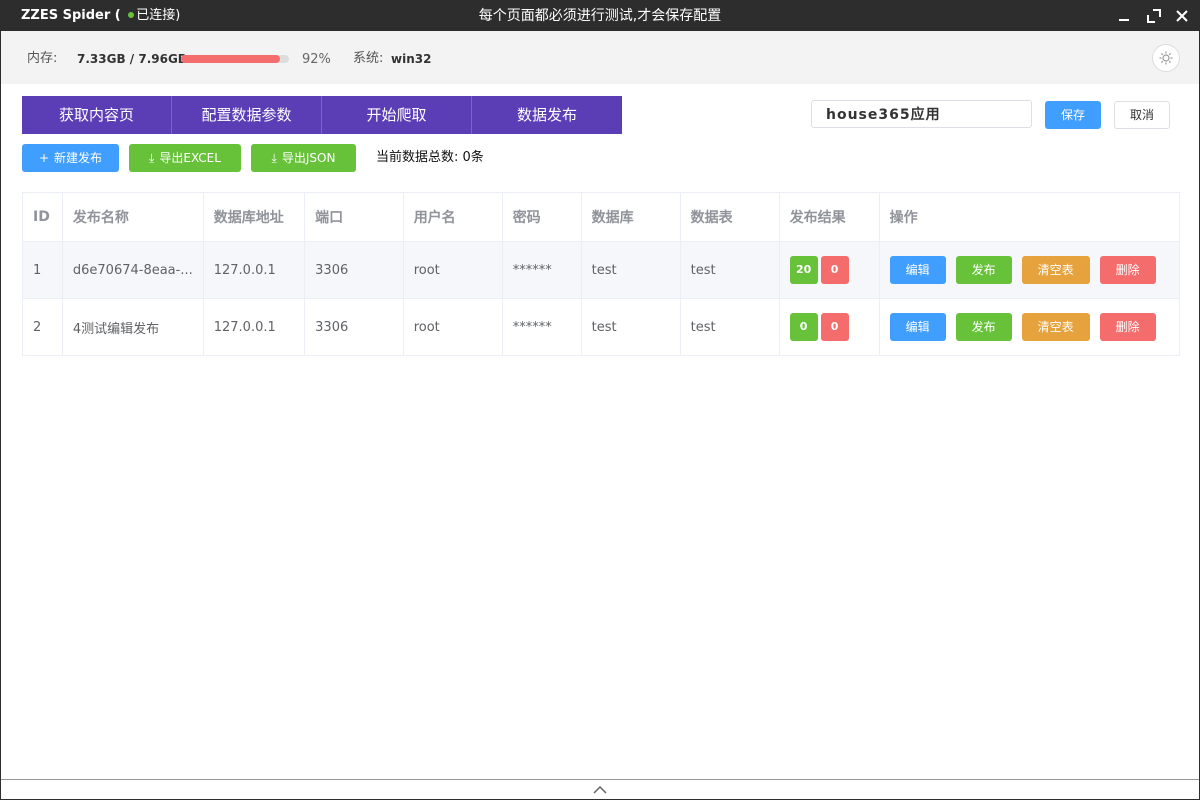 The image size is (1200, 800). Describe the element at coordinates (131, 15) in the screenshot. I see `connected-dot-icon` at that location.